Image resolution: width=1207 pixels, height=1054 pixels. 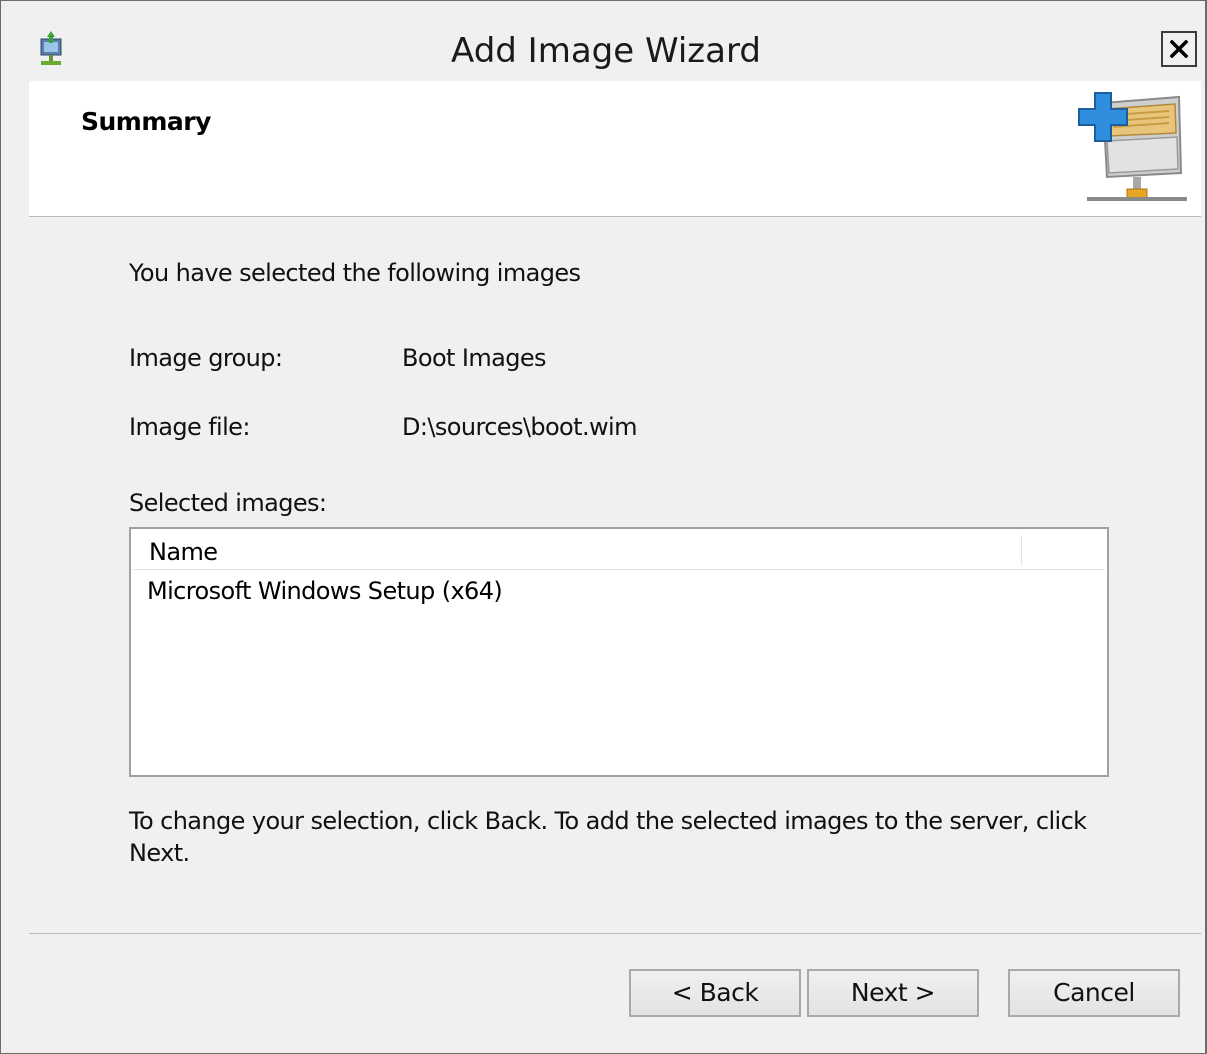 What do you see at coordinates (1021, 550) in the screenshot?
I see `column-divider` at bounding box center [1021, 550].